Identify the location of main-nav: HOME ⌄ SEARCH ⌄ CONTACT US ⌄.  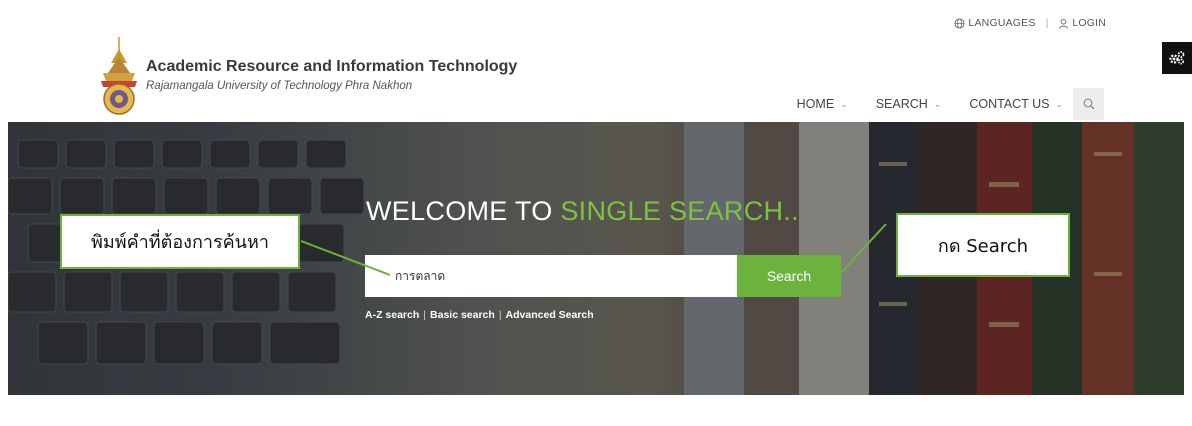
(950, 104).